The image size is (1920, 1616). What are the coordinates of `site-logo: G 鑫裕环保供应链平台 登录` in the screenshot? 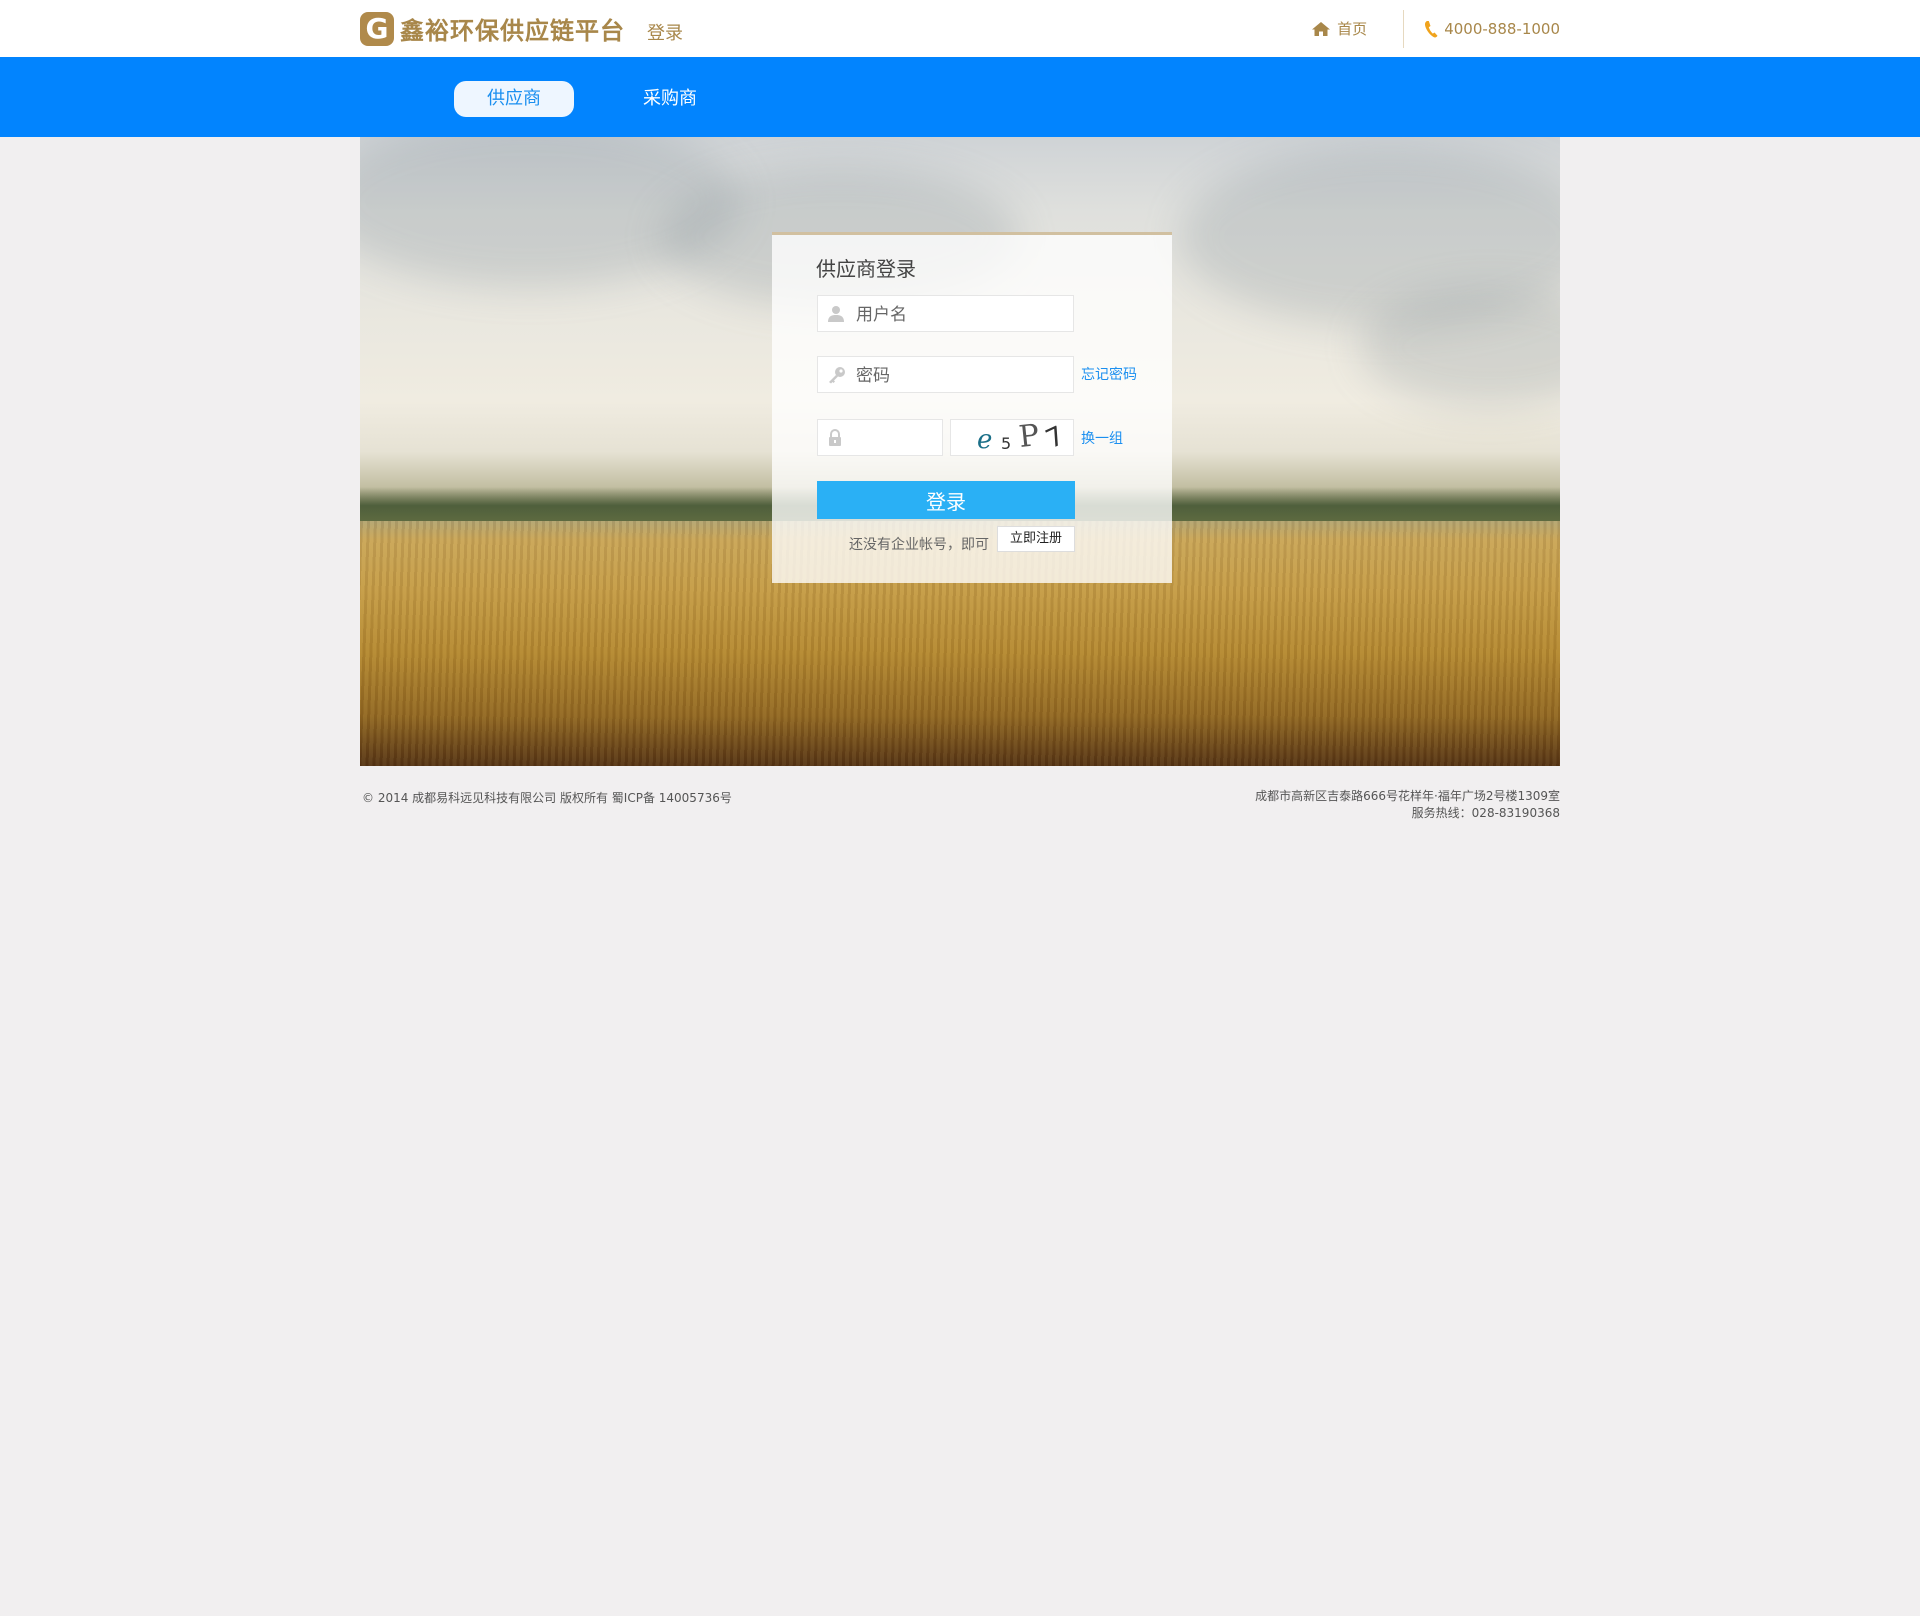 It's located at (521, 28).